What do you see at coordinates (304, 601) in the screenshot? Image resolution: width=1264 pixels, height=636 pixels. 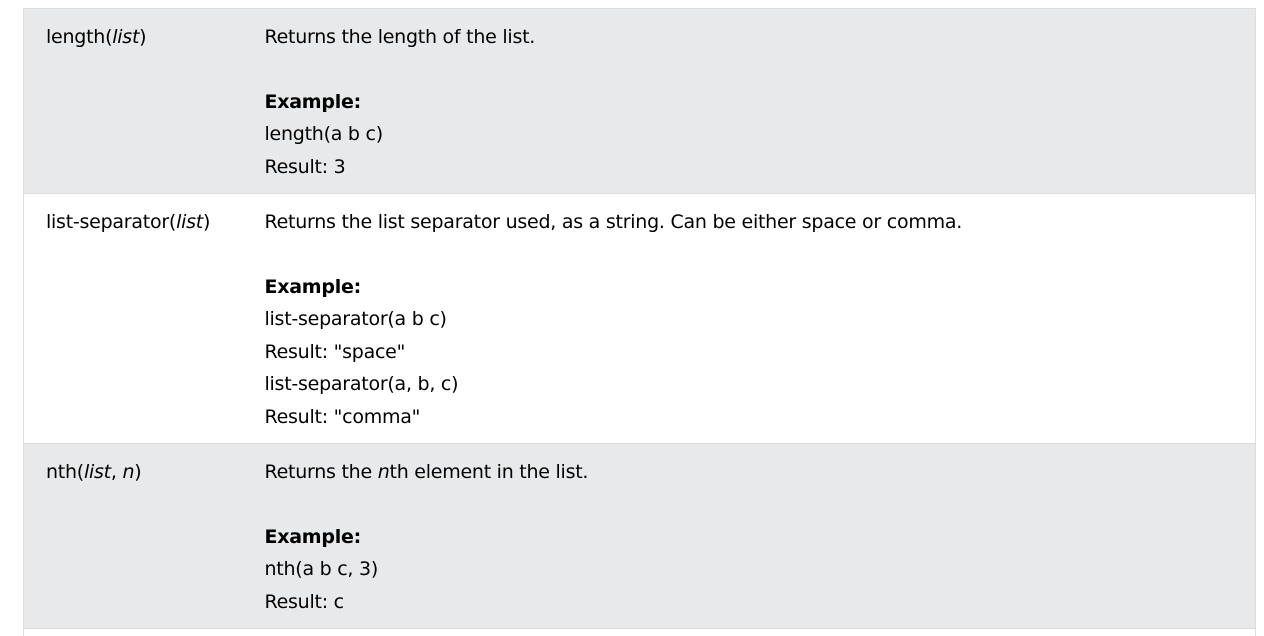 I see `example-result: Result: c` at bounding box center [304, 601].